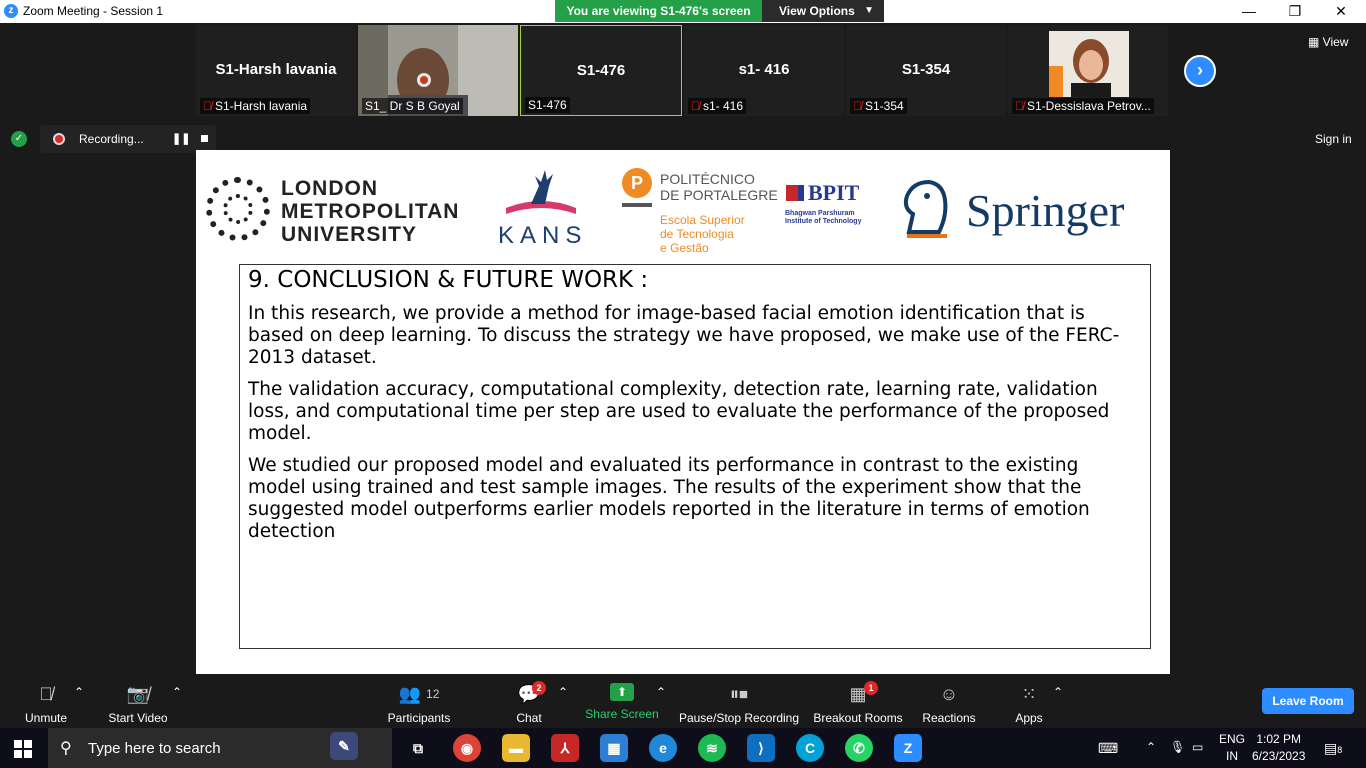 The height and width of the screenshot is (768, 1366). What do you see at coordinates (1333, 139) in the screenshot?
I see `sign-in-link: Sign in` at bounding box center [1333, 139].